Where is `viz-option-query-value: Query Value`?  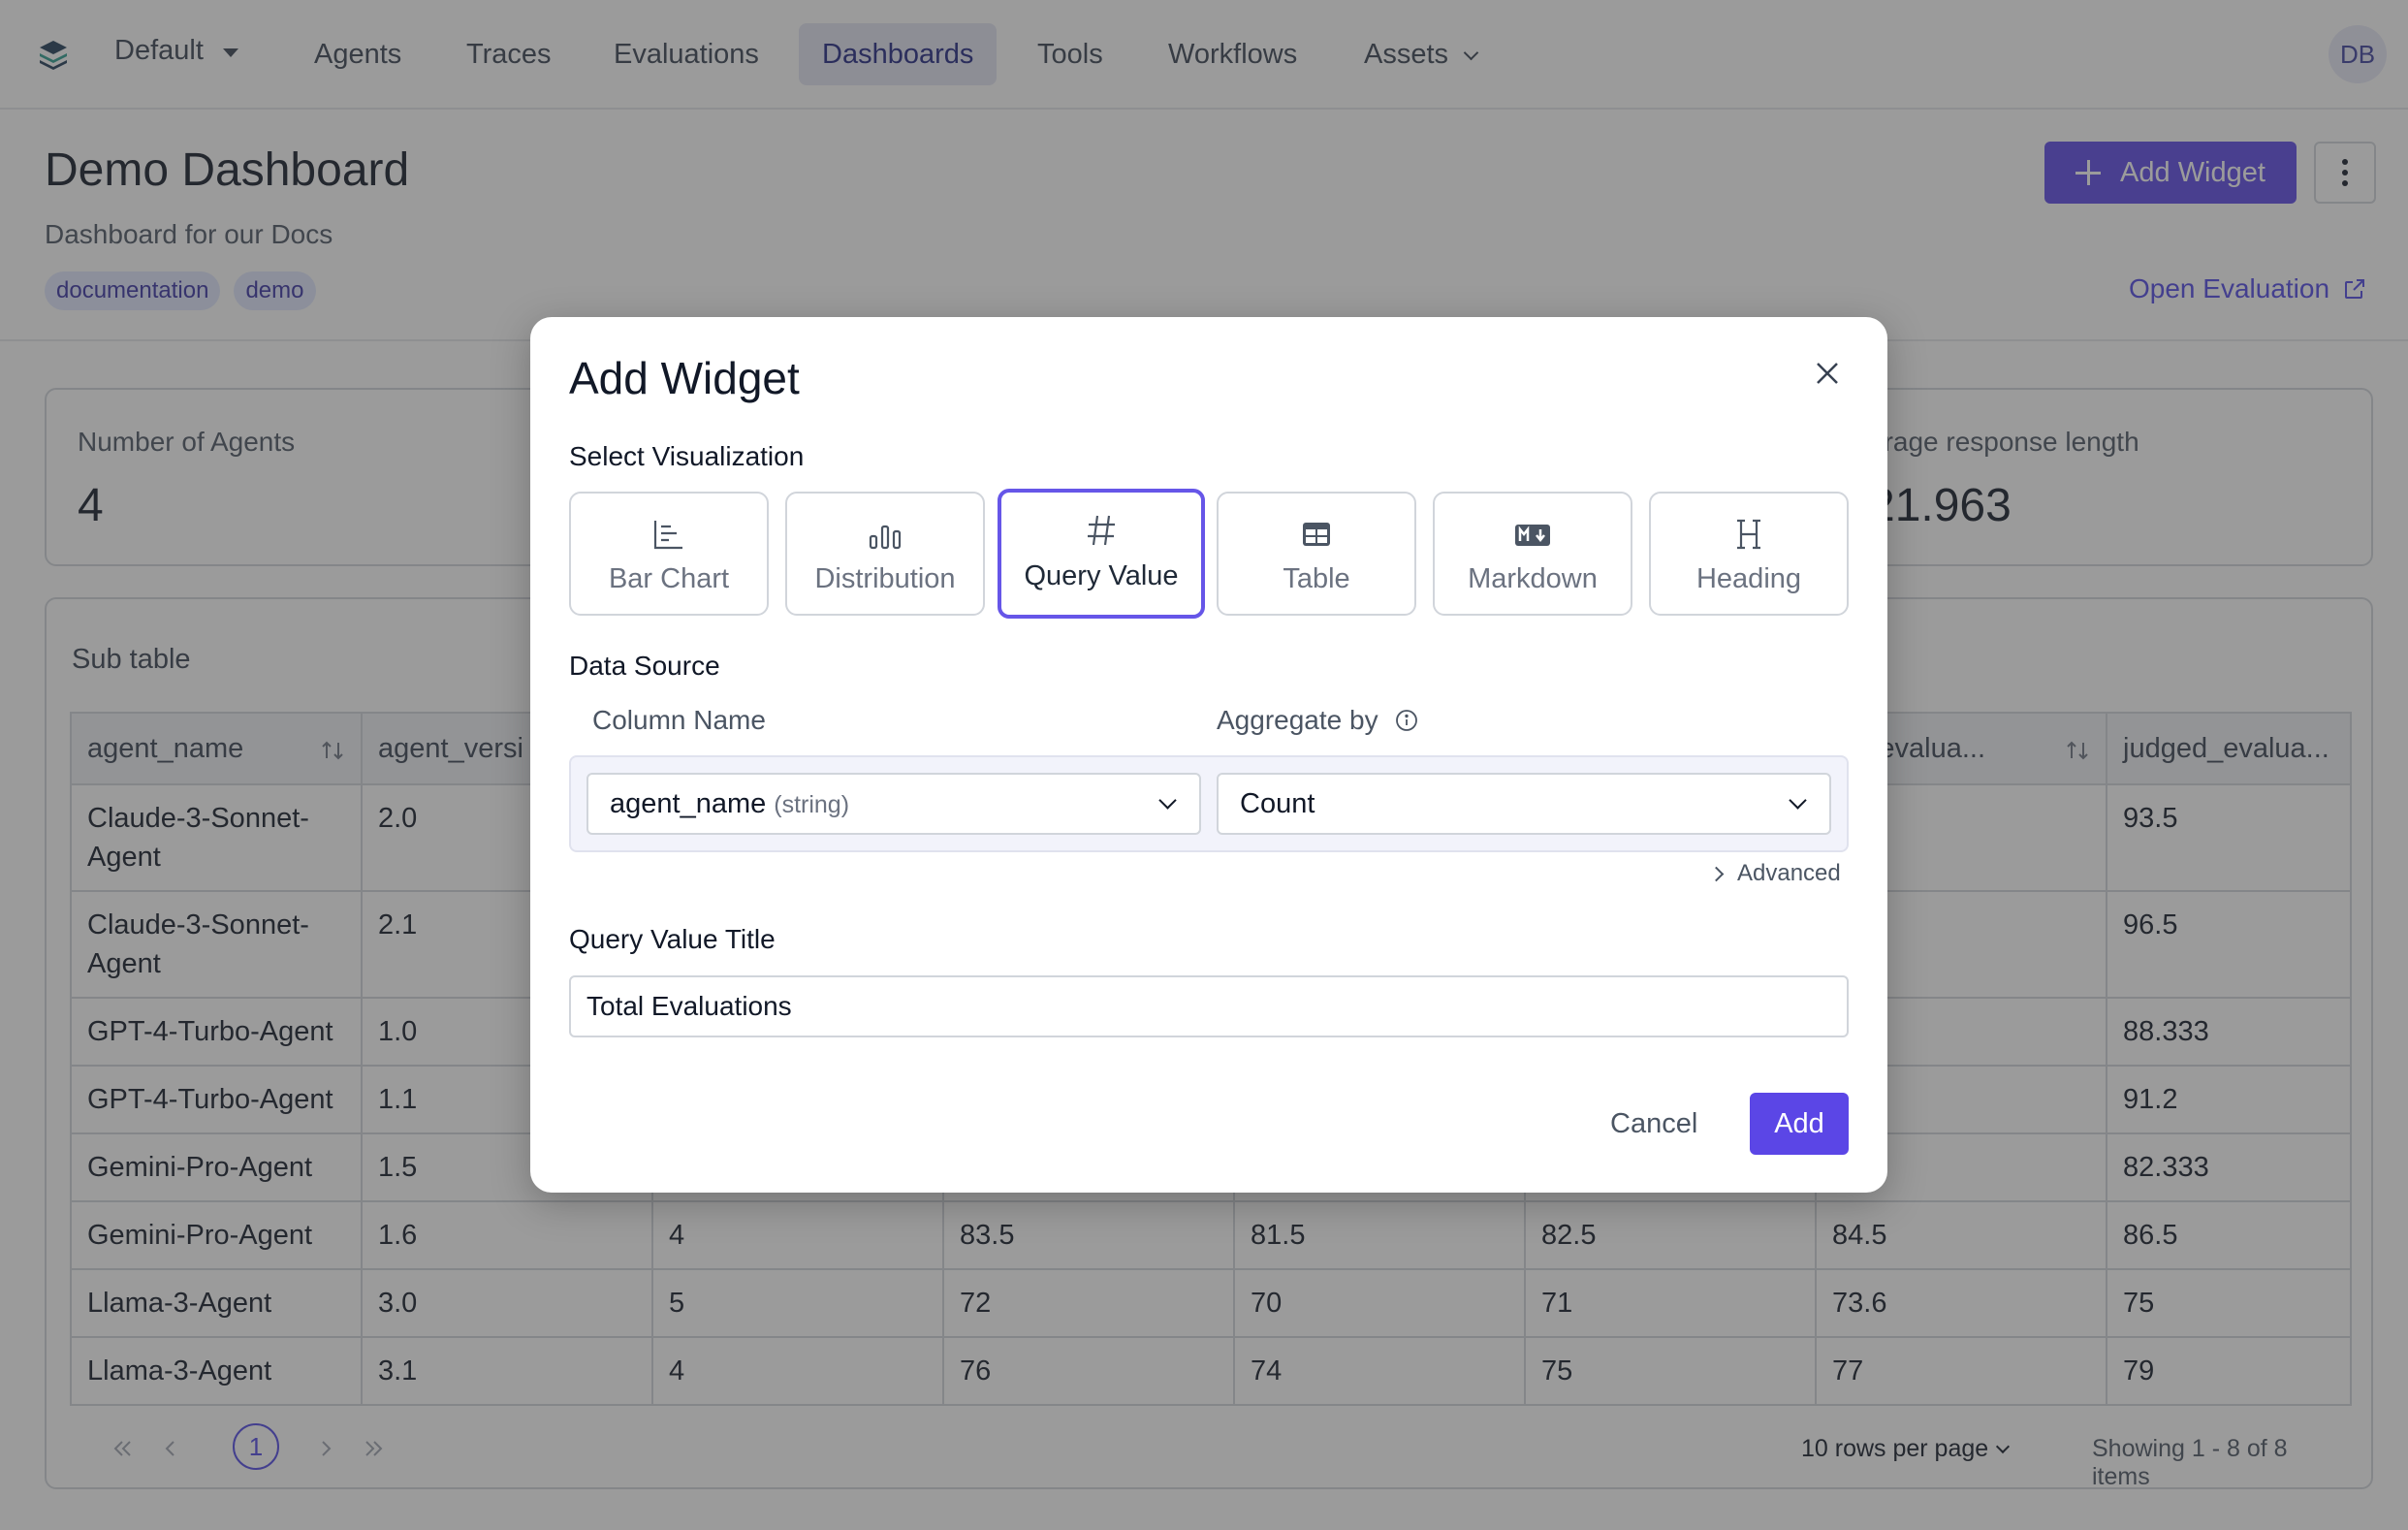
viz-option-query-value: Query Value is located at coordinates (1101, 554).